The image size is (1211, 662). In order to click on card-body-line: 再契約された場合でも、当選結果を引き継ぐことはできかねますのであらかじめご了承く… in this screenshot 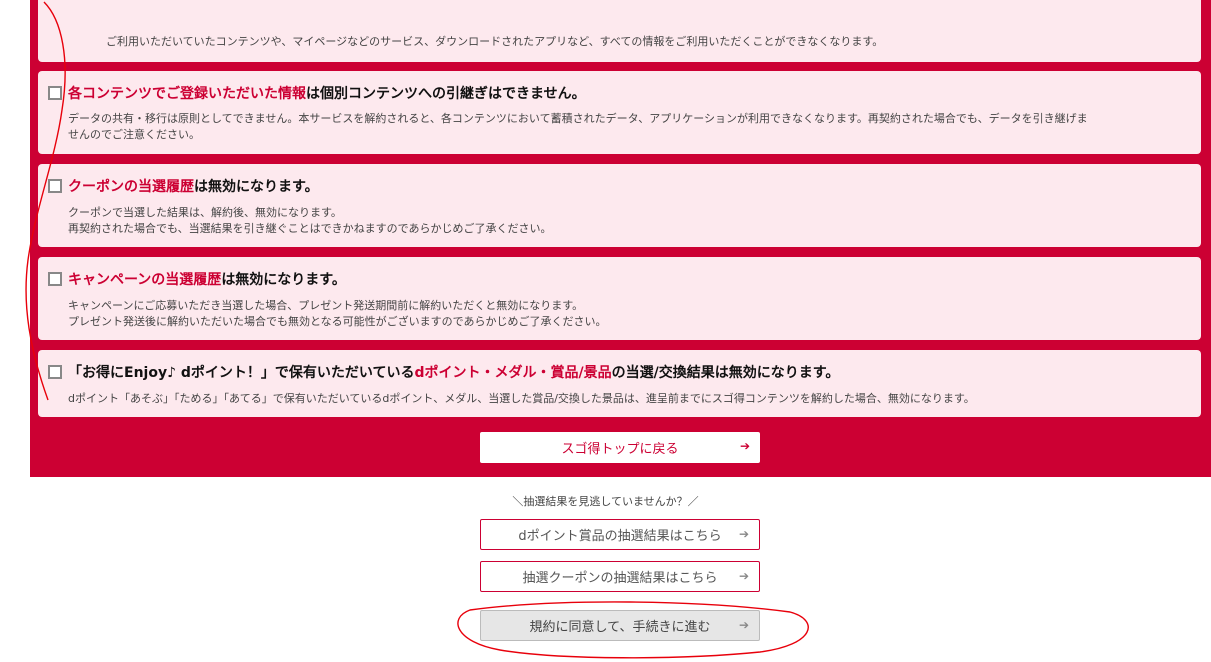, I will do `click(310, 228)`.